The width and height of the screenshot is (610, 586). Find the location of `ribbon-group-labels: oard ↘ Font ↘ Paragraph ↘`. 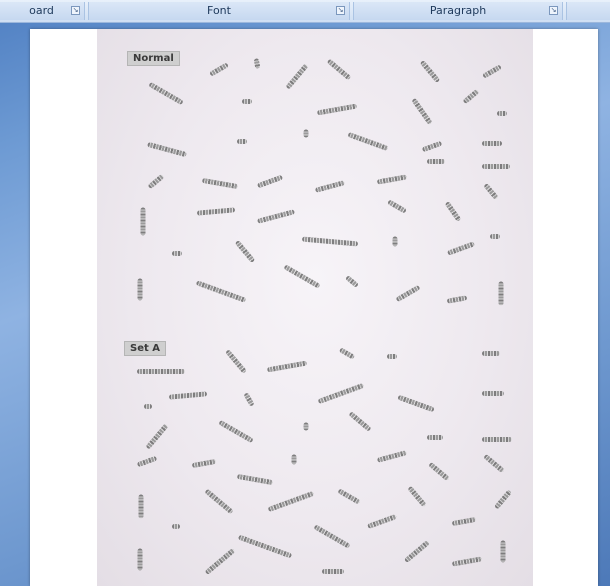

ribbon-group-labels: oard ↘ Font ↘ Paragraph ↘ is located at coordinates (305, 11).